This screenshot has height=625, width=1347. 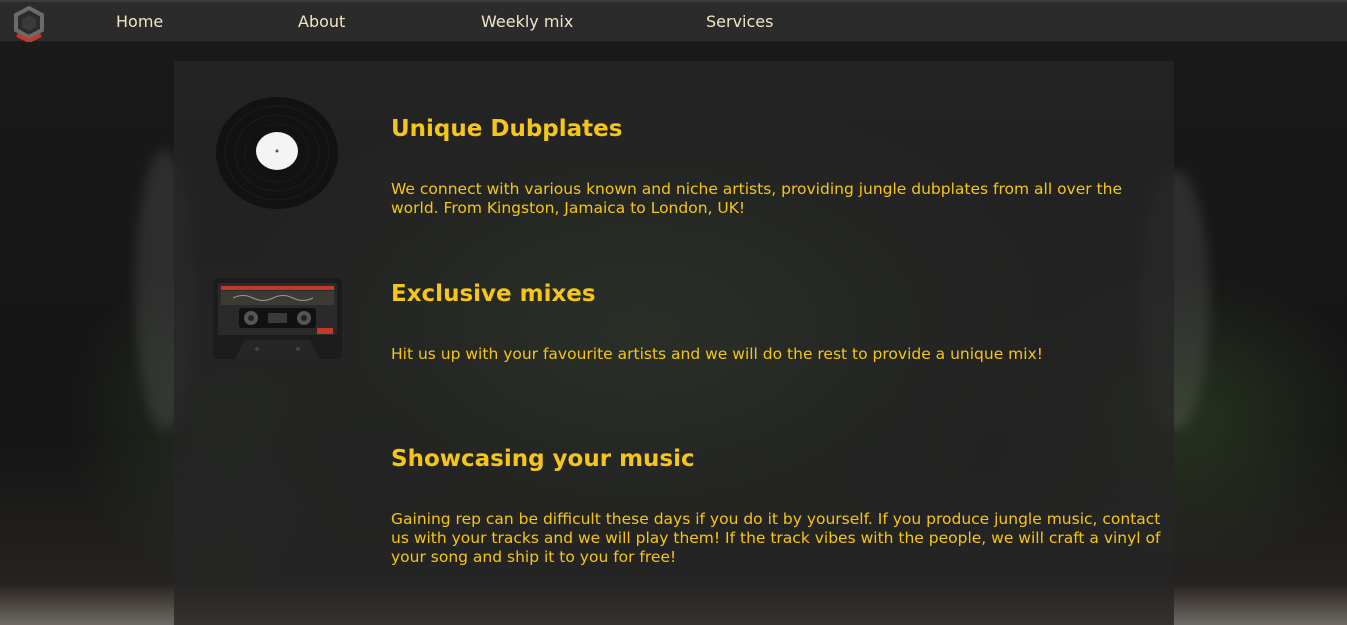 I want to click on hexagon-logo-icon, so click(x=29, y=24).